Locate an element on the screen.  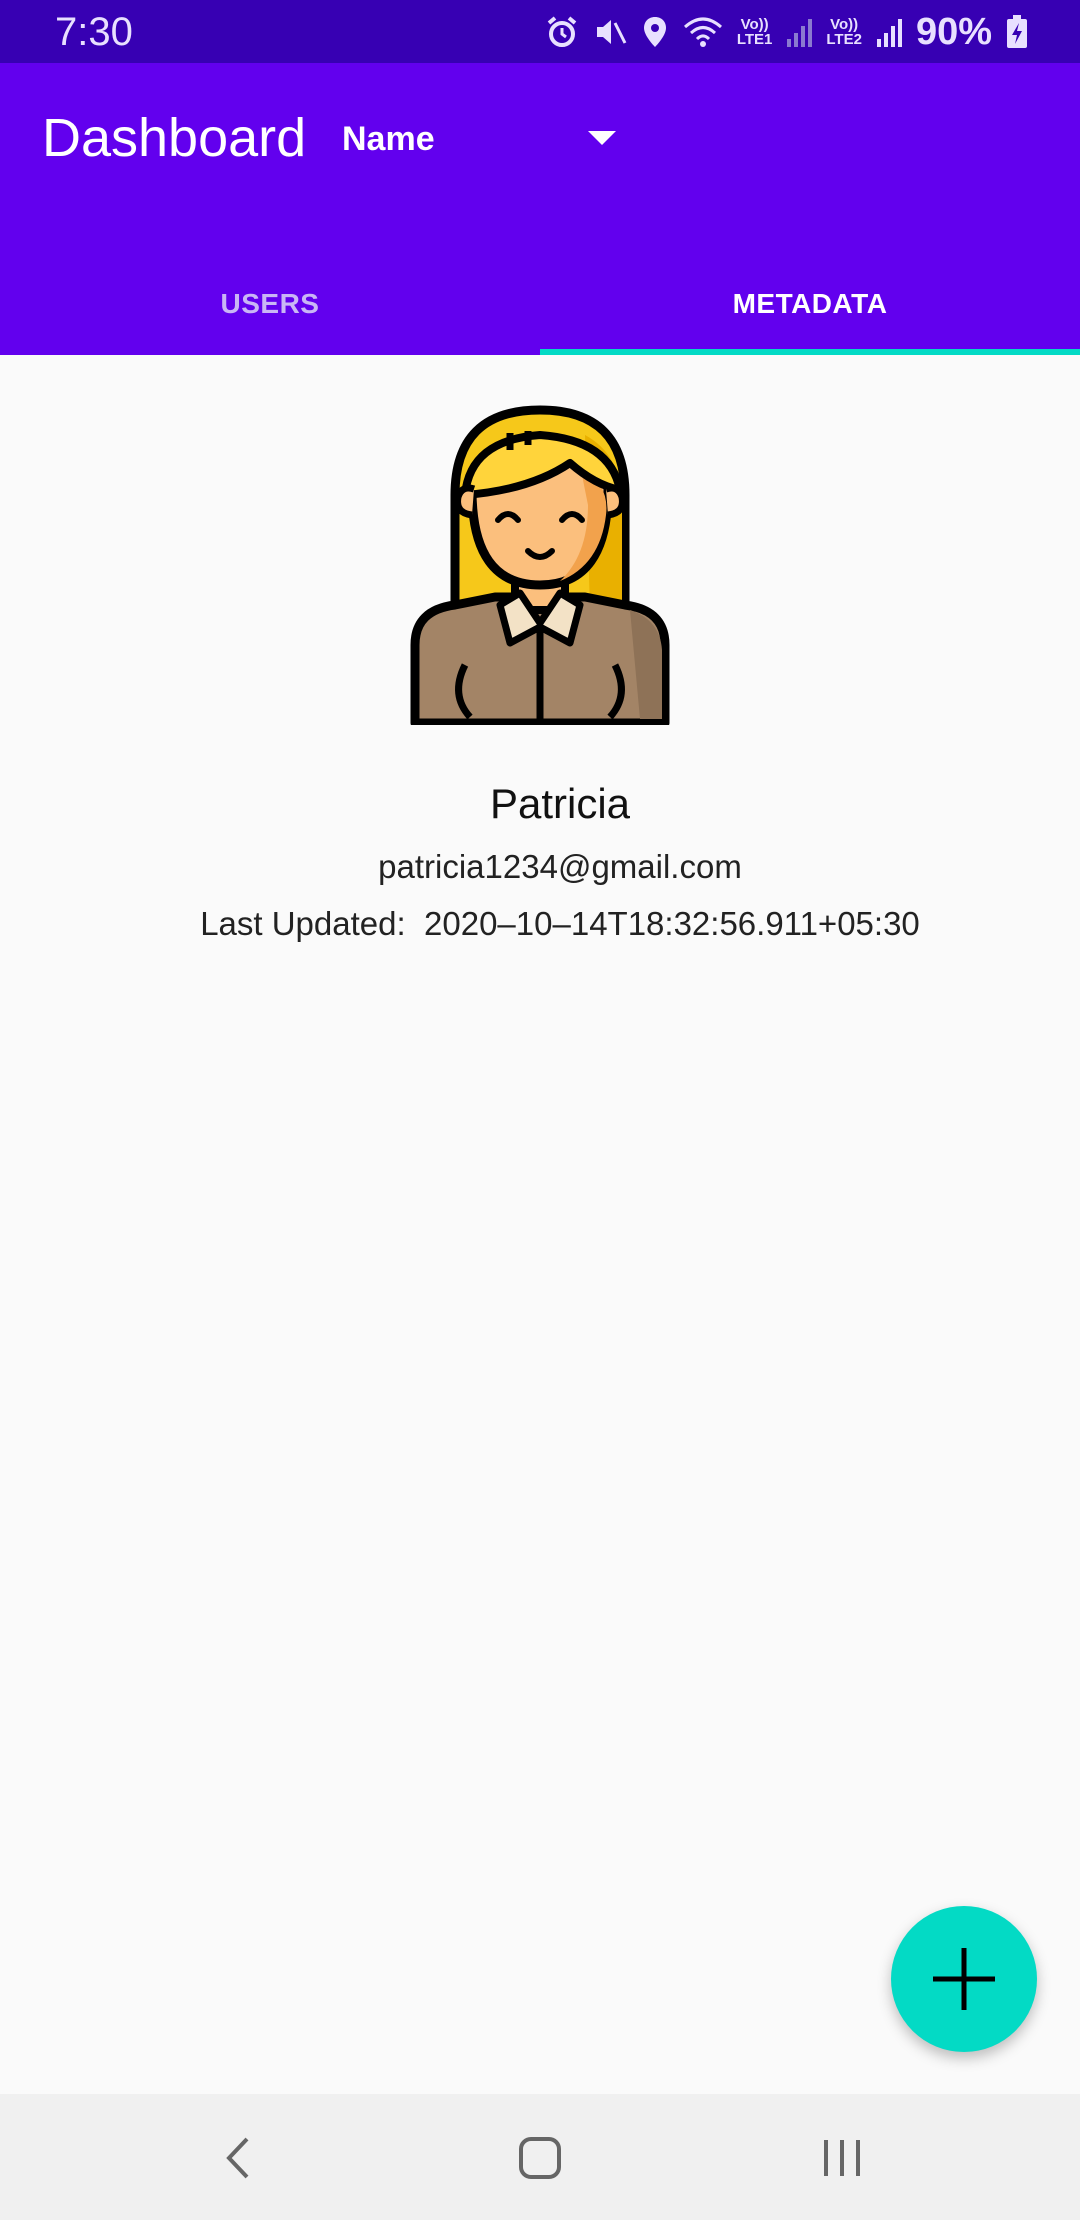
tab-users-label: USERS is located at coordinates (270, 303).